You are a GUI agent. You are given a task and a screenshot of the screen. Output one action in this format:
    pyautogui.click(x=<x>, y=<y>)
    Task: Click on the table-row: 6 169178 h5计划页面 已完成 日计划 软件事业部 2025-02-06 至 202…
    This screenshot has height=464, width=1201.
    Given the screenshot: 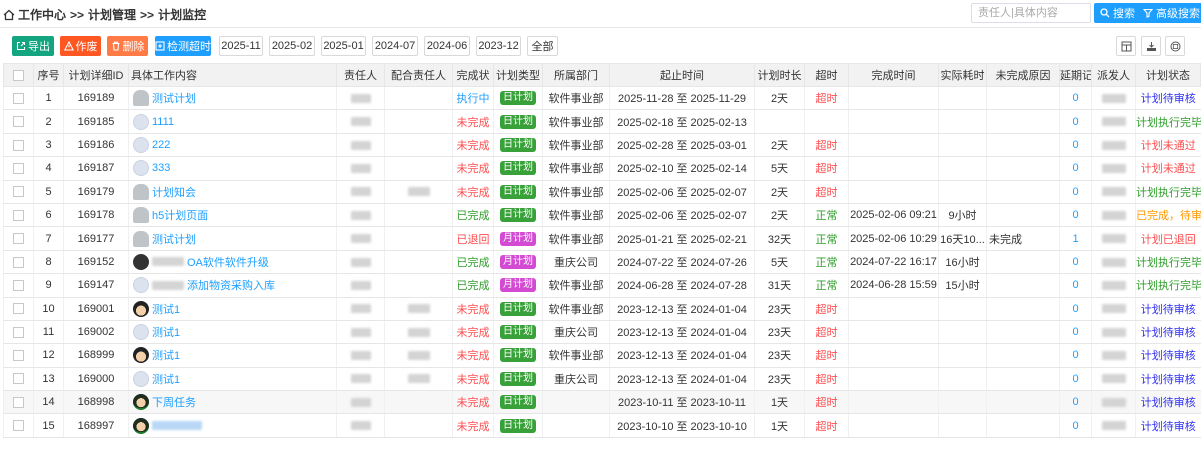 What is the action you would take?
    pyautogui.click(x=602, y=215)
    